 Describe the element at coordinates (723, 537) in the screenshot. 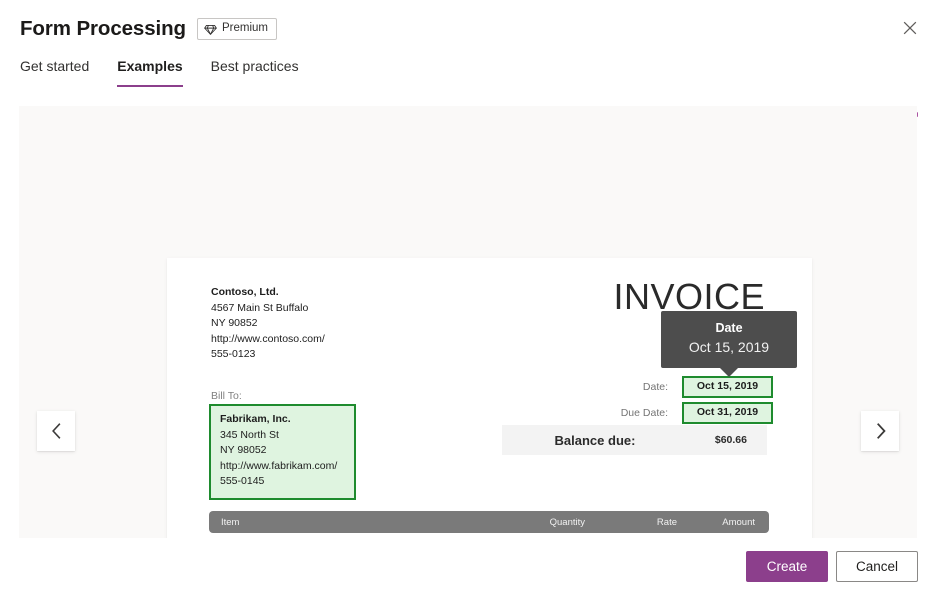

I see `cell-amount: $40.00` at that location.